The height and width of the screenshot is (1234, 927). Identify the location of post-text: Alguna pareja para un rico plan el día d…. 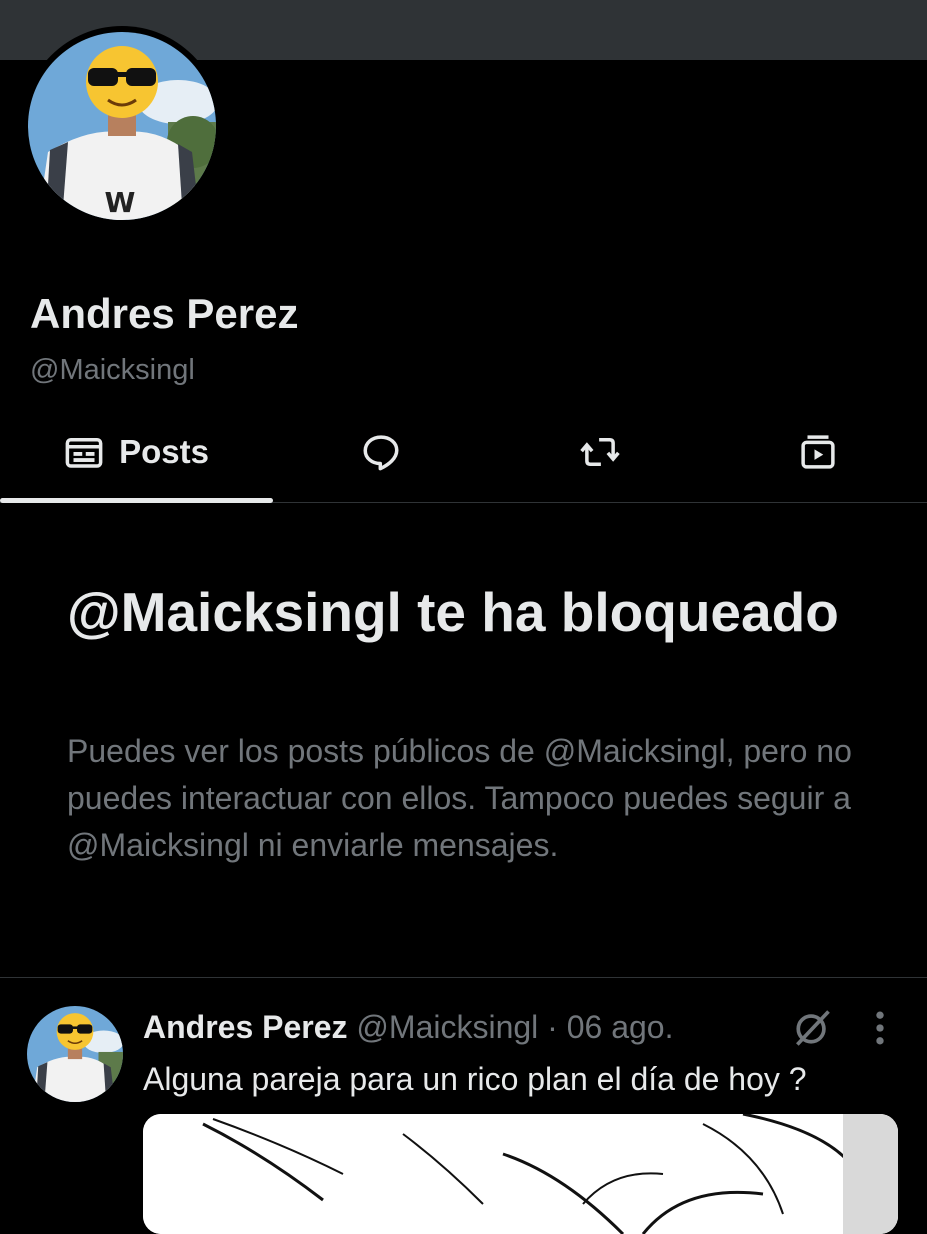
(475, 1079).